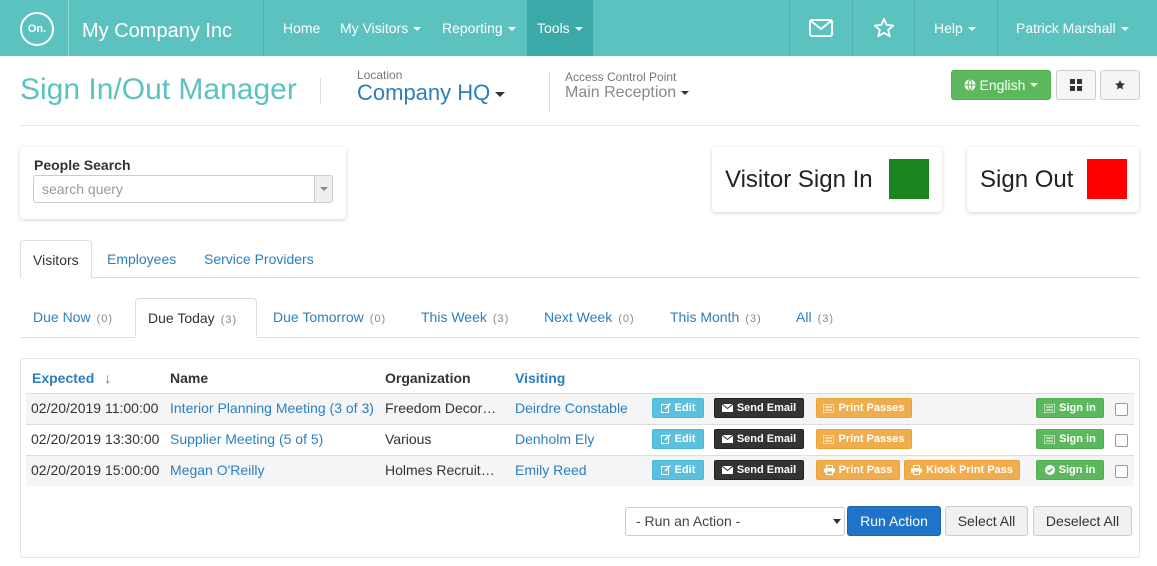  I want to click on tab-due-today: Due Today (3), so click(196, 318).